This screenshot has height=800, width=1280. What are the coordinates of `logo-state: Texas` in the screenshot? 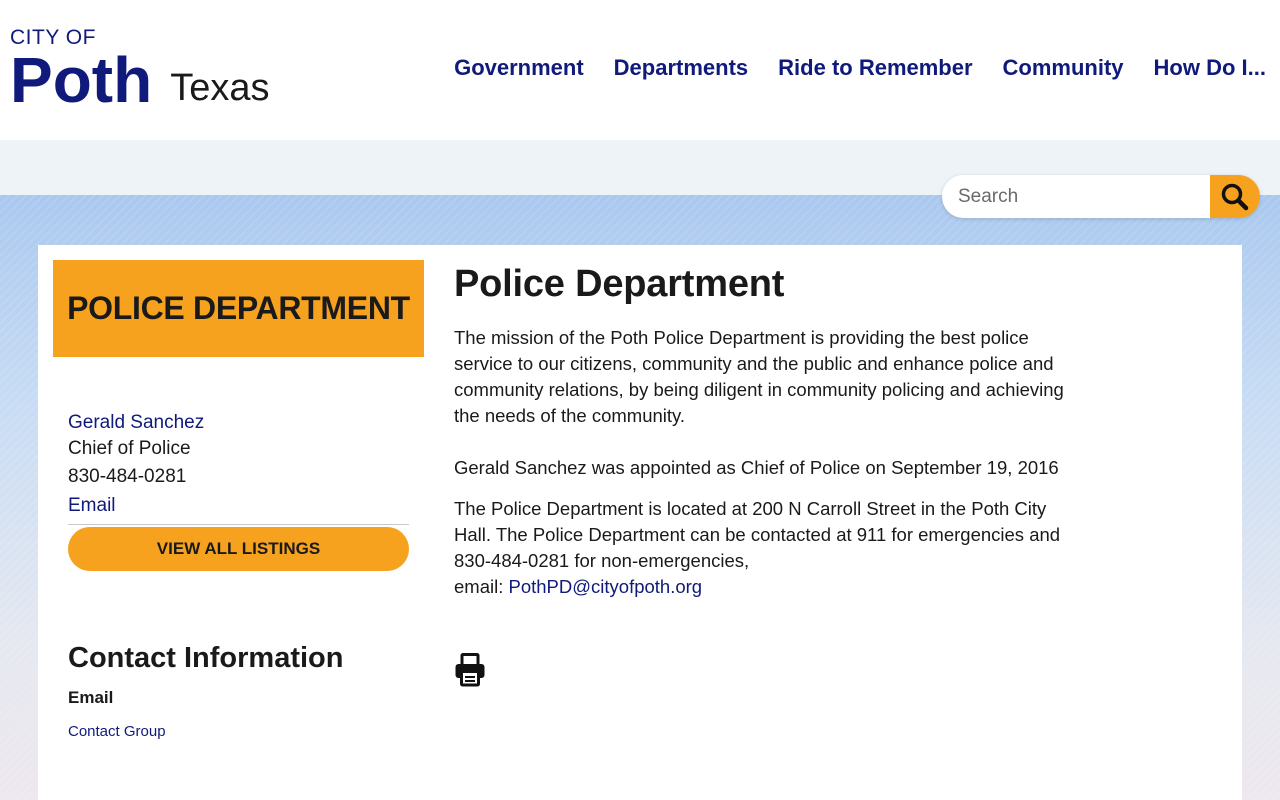 It's located at (220, 88).